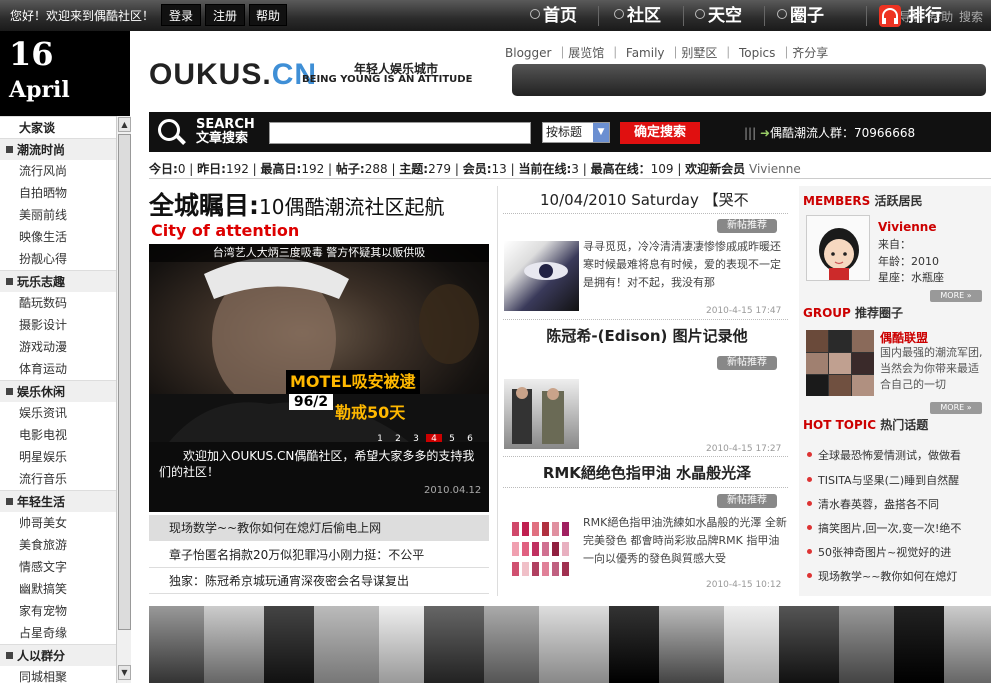  Describe the element at coordinates (58, 149) in the screenshot. I see `sidebar-section-fashion: 潮流时尚` at that location.